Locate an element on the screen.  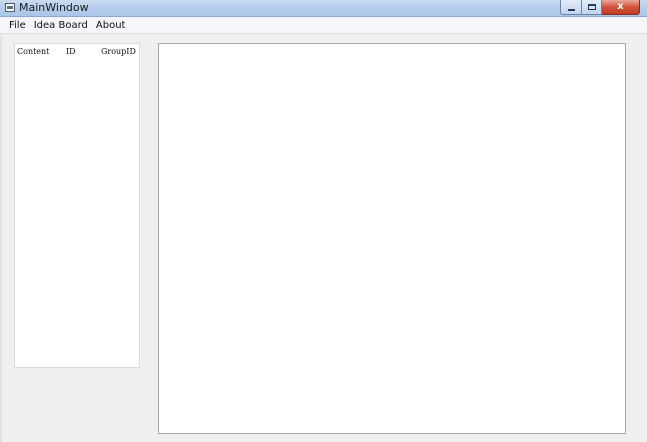
close-icon: x is located at coordinates (620, 6).